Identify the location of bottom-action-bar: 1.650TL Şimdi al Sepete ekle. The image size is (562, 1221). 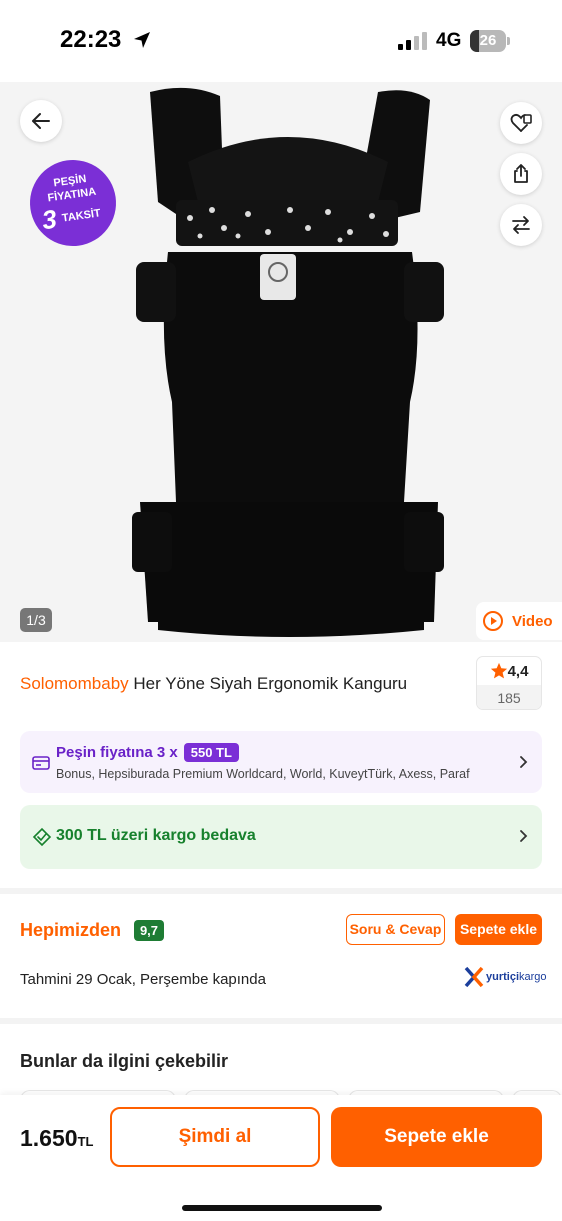
(281, 1158).